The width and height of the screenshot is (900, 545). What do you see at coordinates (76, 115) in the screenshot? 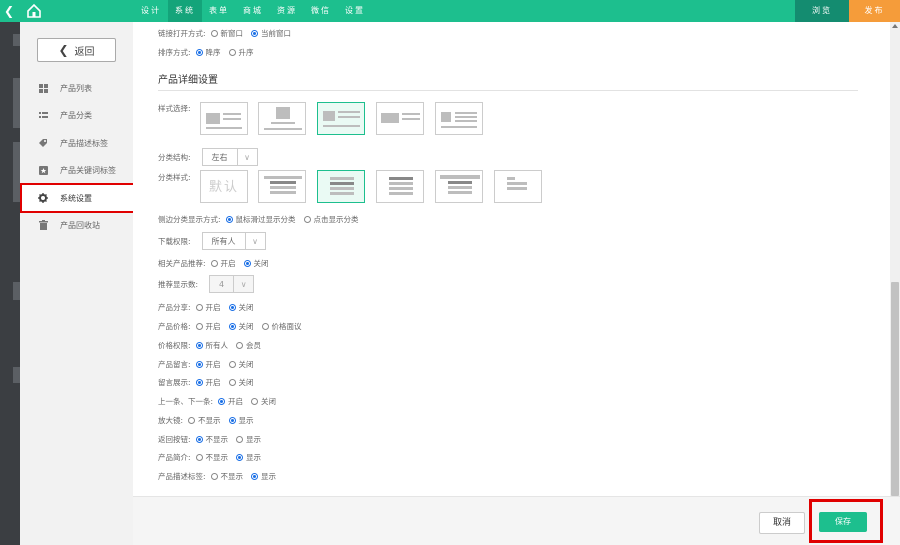
I see `sidebar-item-product-category: 产品分类` at bounding box center [76, 115].